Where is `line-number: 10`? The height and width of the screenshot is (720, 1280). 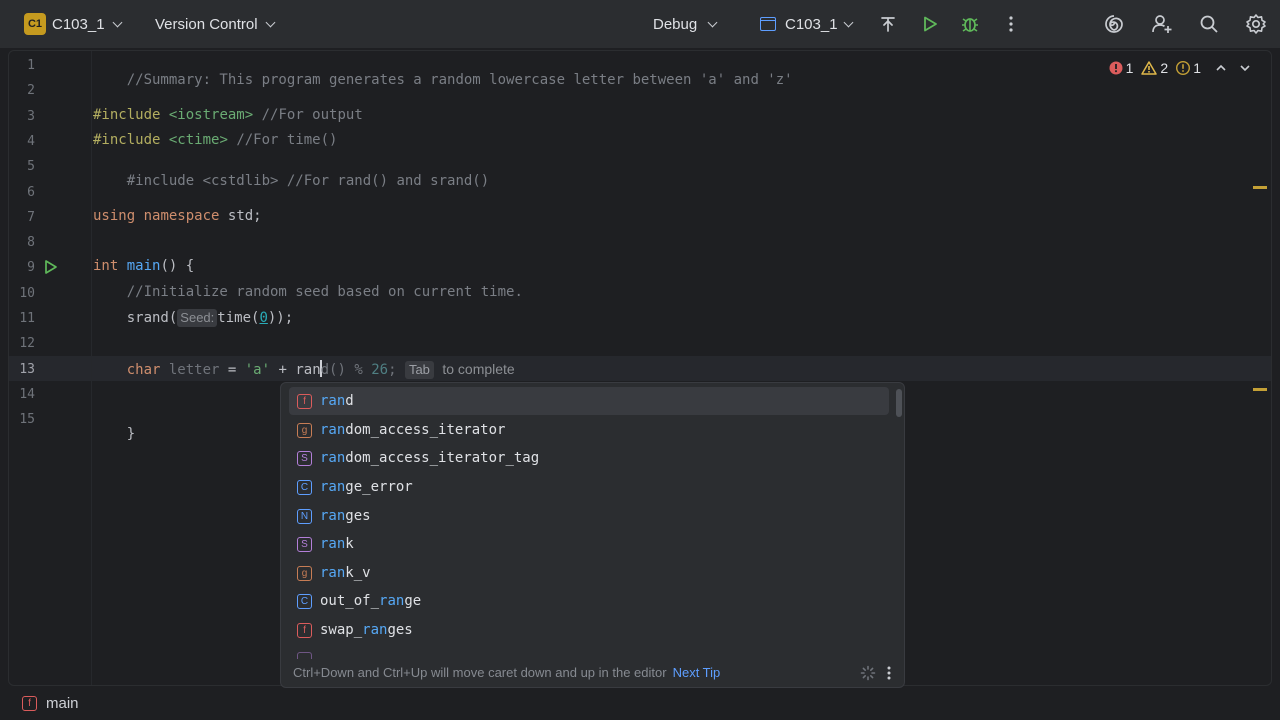
line-number: 10 is located at coordinates (22, 293).